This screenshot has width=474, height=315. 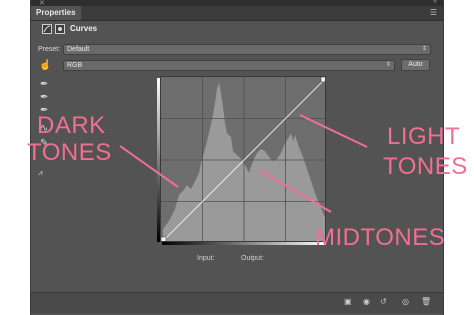 What do you see at coordinates (69, 152) in the screenshot?
I see `annotation-dark-line2: TONES` at bounding box center [69, 152].